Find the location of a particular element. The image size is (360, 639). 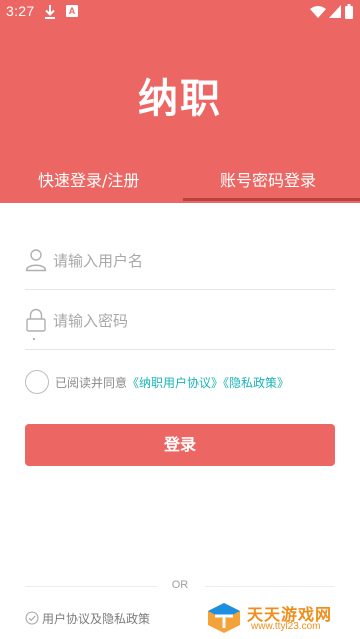

user-icon is located at coordinates (36, 260).